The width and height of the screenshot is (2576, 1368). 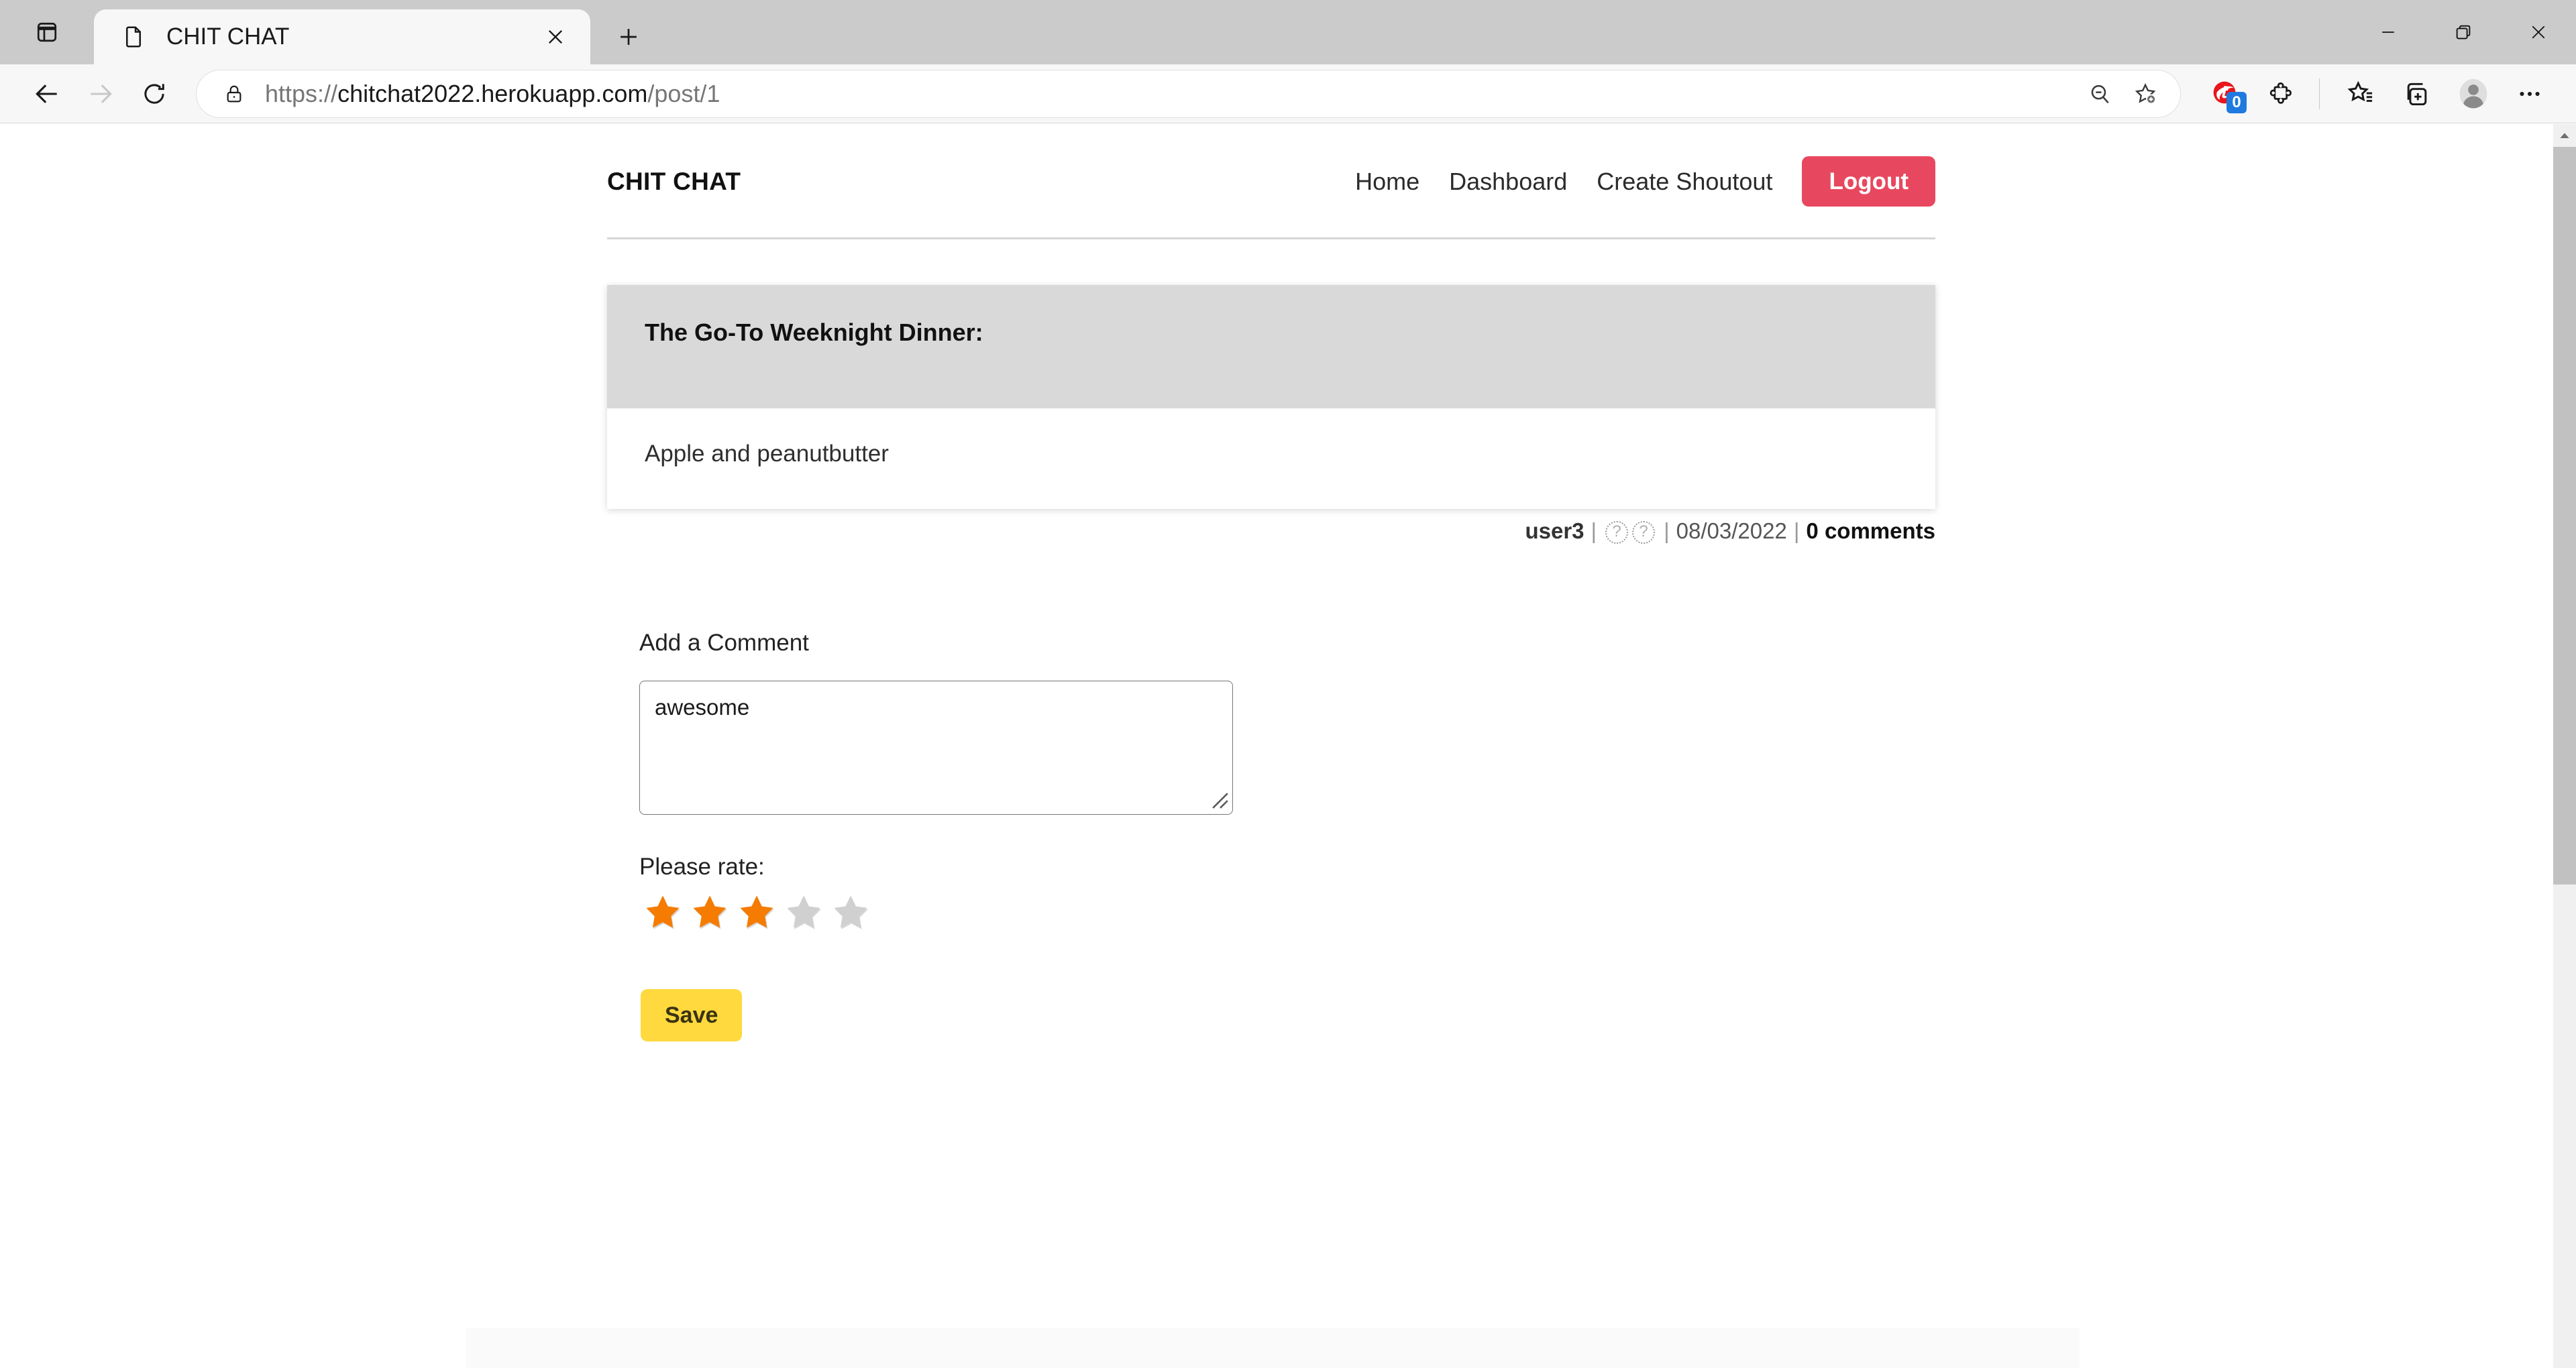 I want to click on post-card-header: The Go-To Weeknight Dinner:, so click(x=1271, y=346).